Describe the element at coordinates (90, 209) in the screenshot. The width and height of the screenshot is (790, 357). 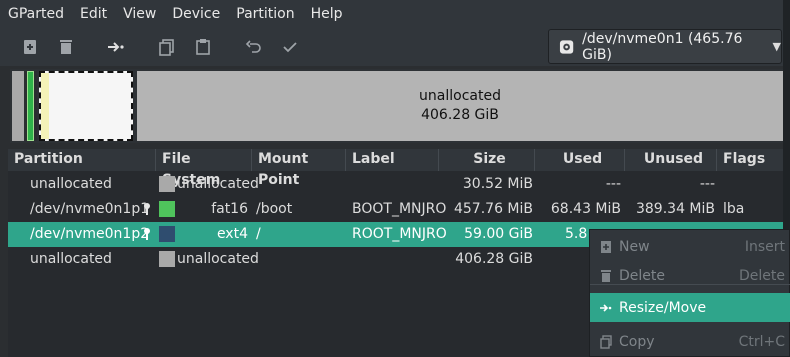
I see `cell-partition: /dev/nvme0n1p1` at that location.